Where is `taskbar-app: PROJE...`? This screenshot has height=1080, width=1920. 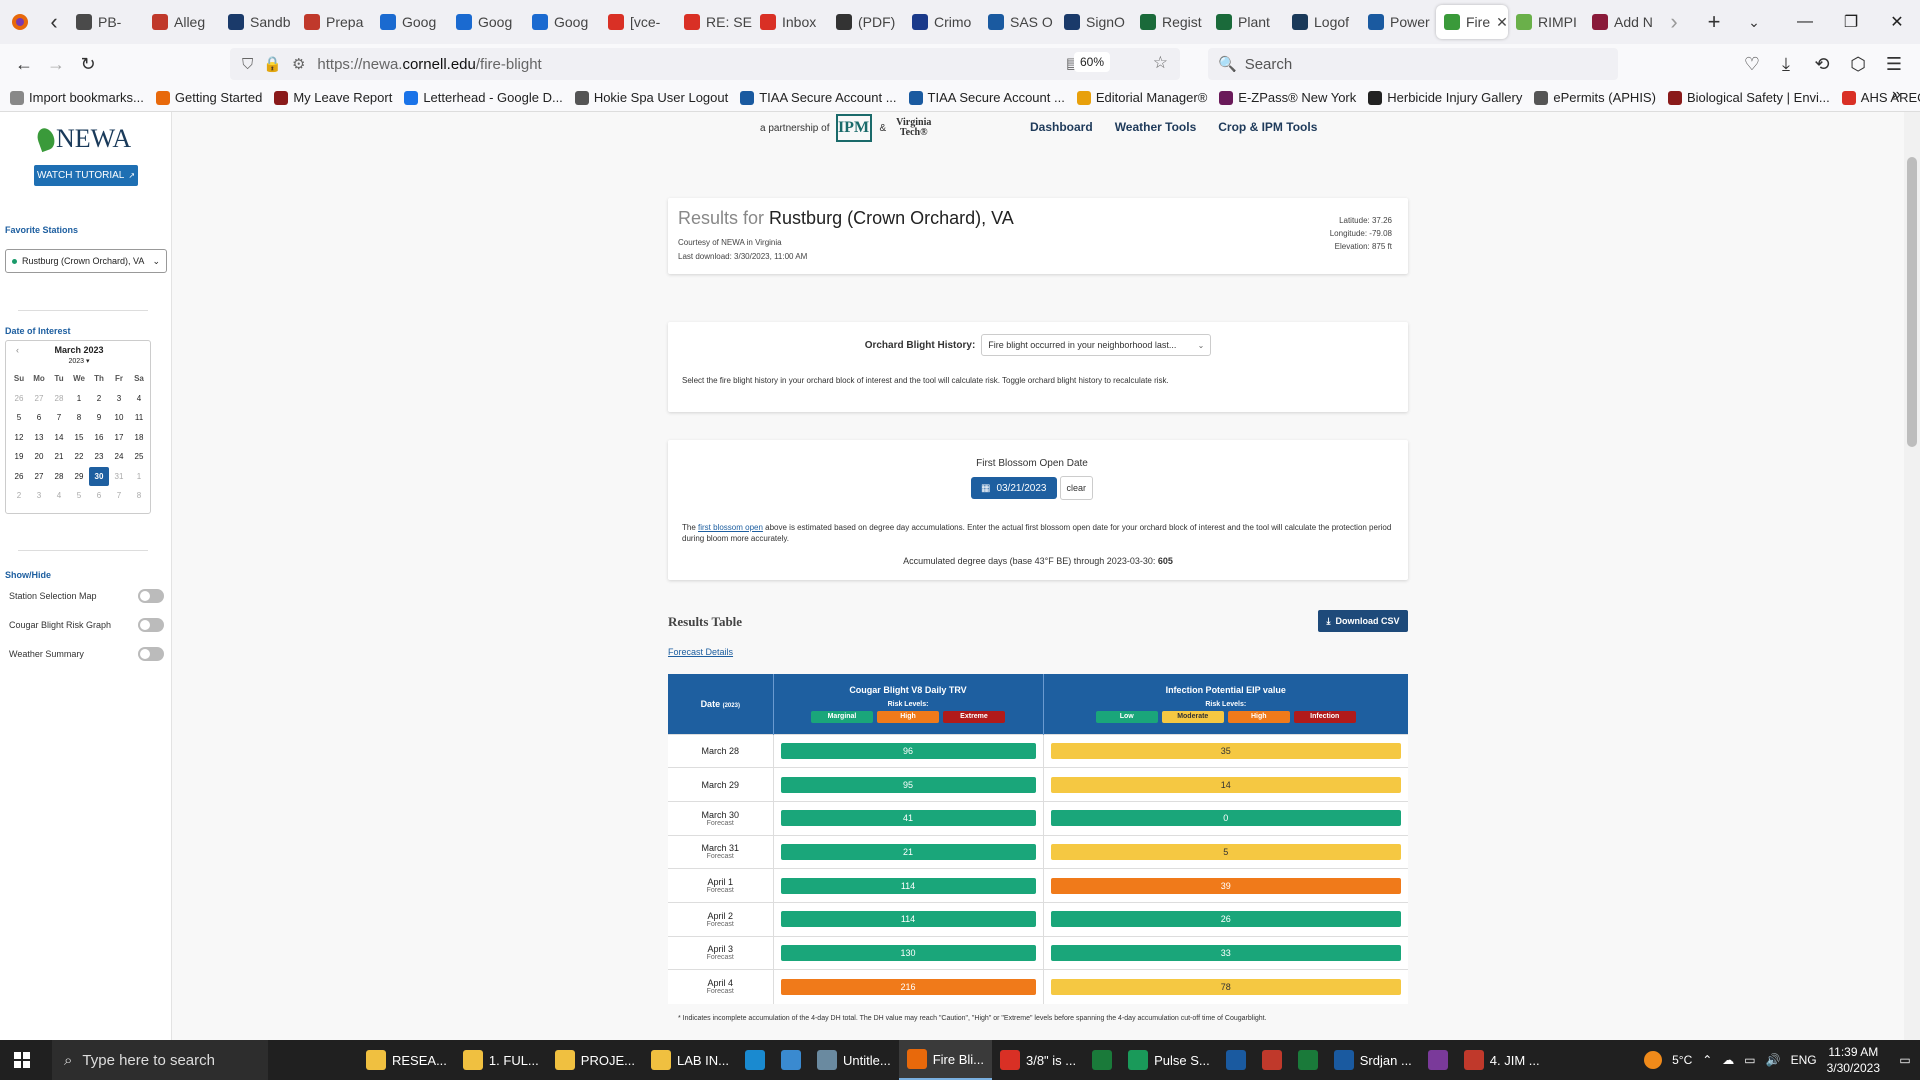
taskbar-app: PROJE... is located at coordinates (595, 1060).